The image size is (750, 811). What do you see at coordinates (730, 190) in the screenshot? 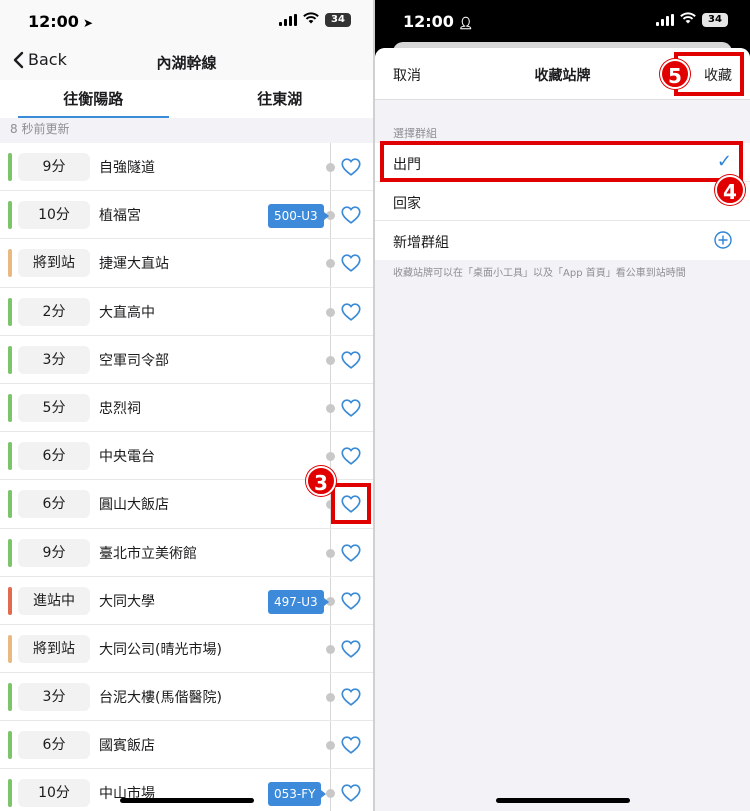
I see `step-badge-4: 4` at bounding box center [730, 190].